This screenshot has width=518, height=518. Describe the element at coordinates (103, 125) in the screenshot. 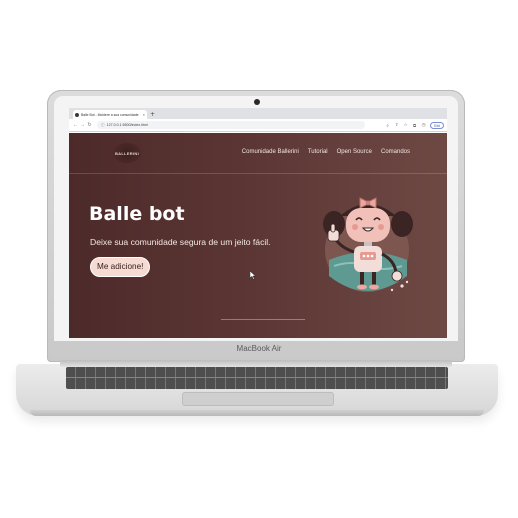

I see `lock-icon: ⓘ` at that location.